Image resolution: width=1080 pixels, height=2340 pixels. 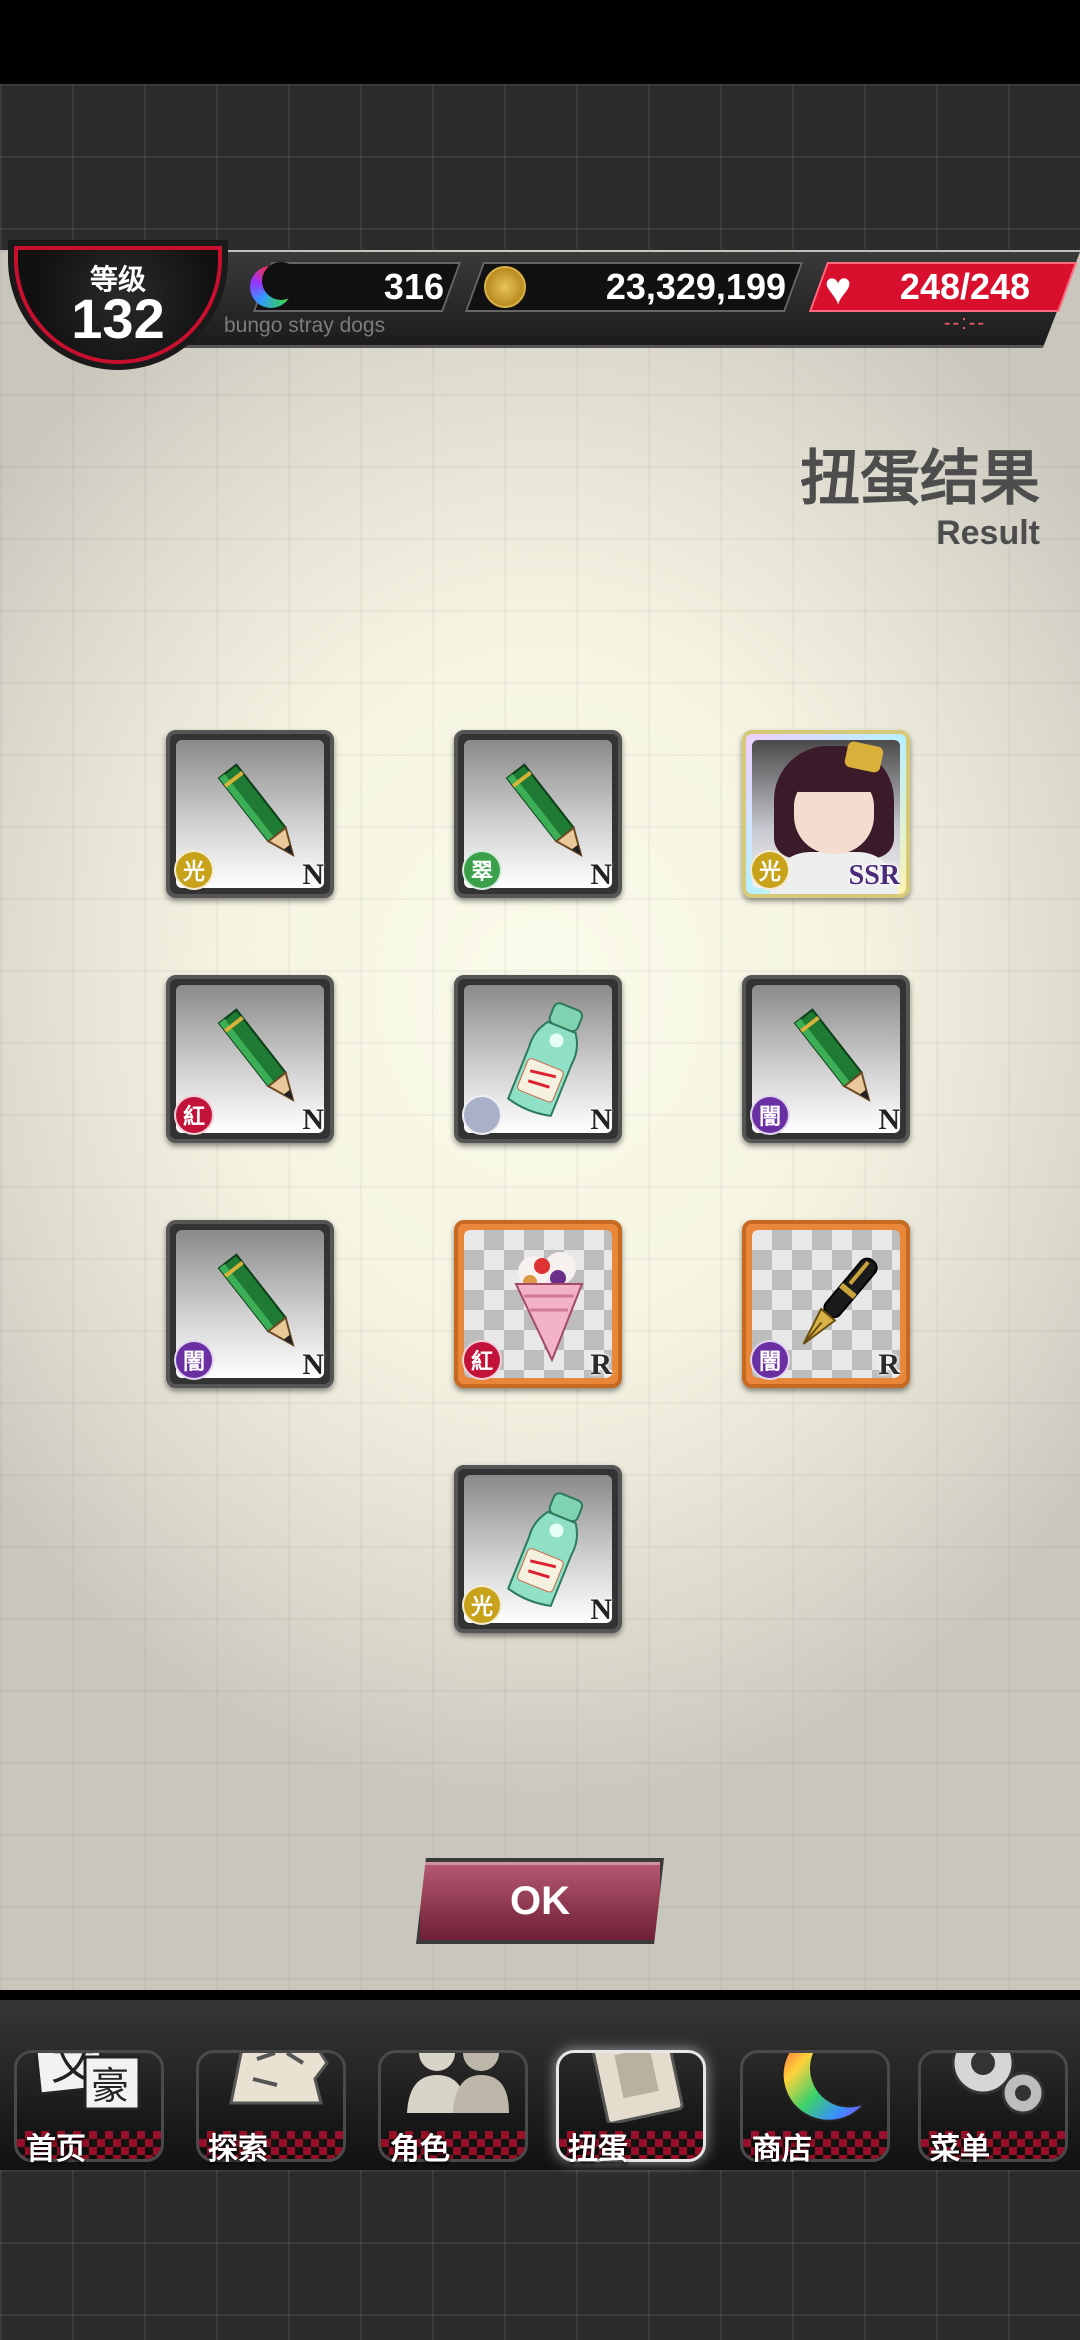 What do you see at coordinates (965, 323) in the screenshot?
I see `stamina-timer: --:--` at bounding box center [965, 323].